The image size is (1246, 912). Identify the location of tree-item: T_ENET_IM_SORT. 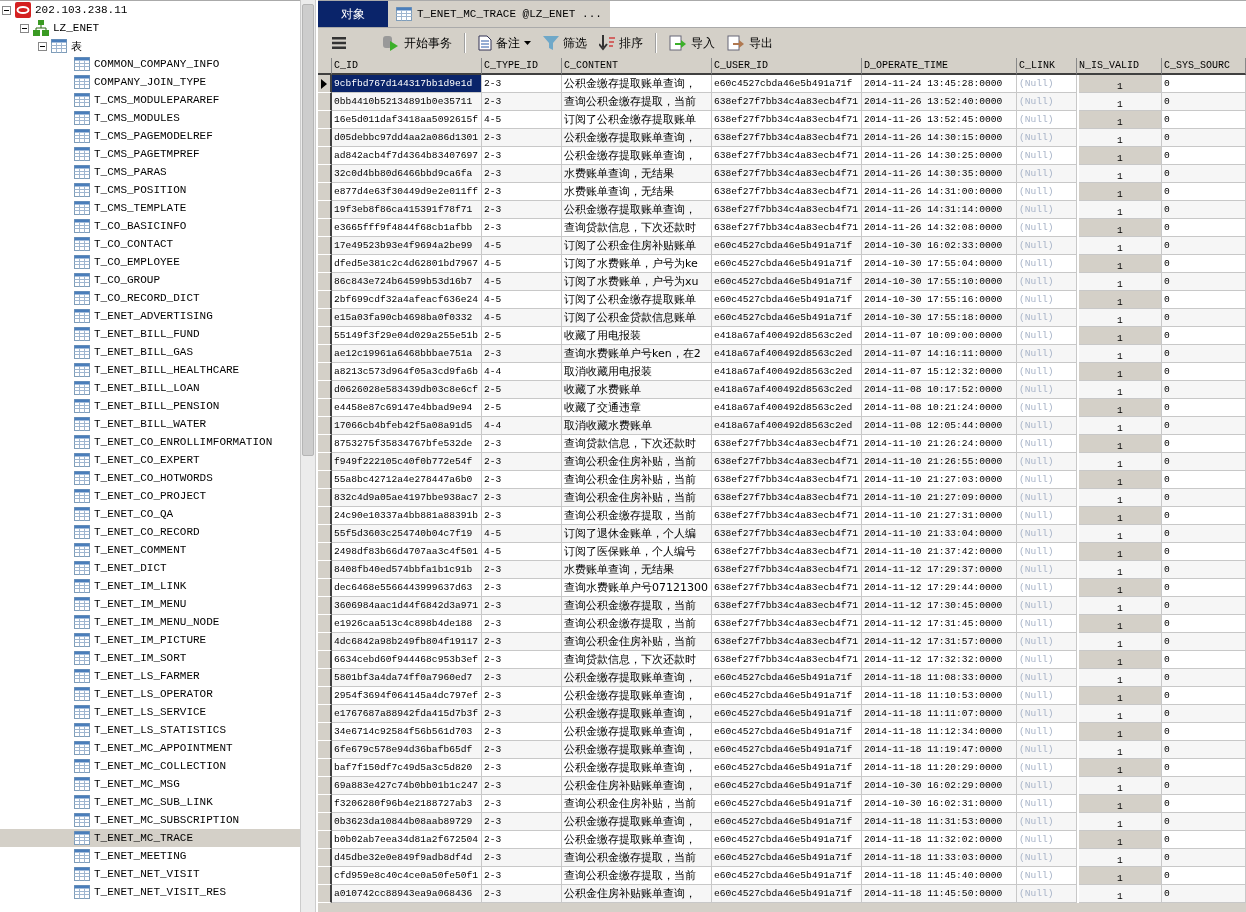
(150, 658).